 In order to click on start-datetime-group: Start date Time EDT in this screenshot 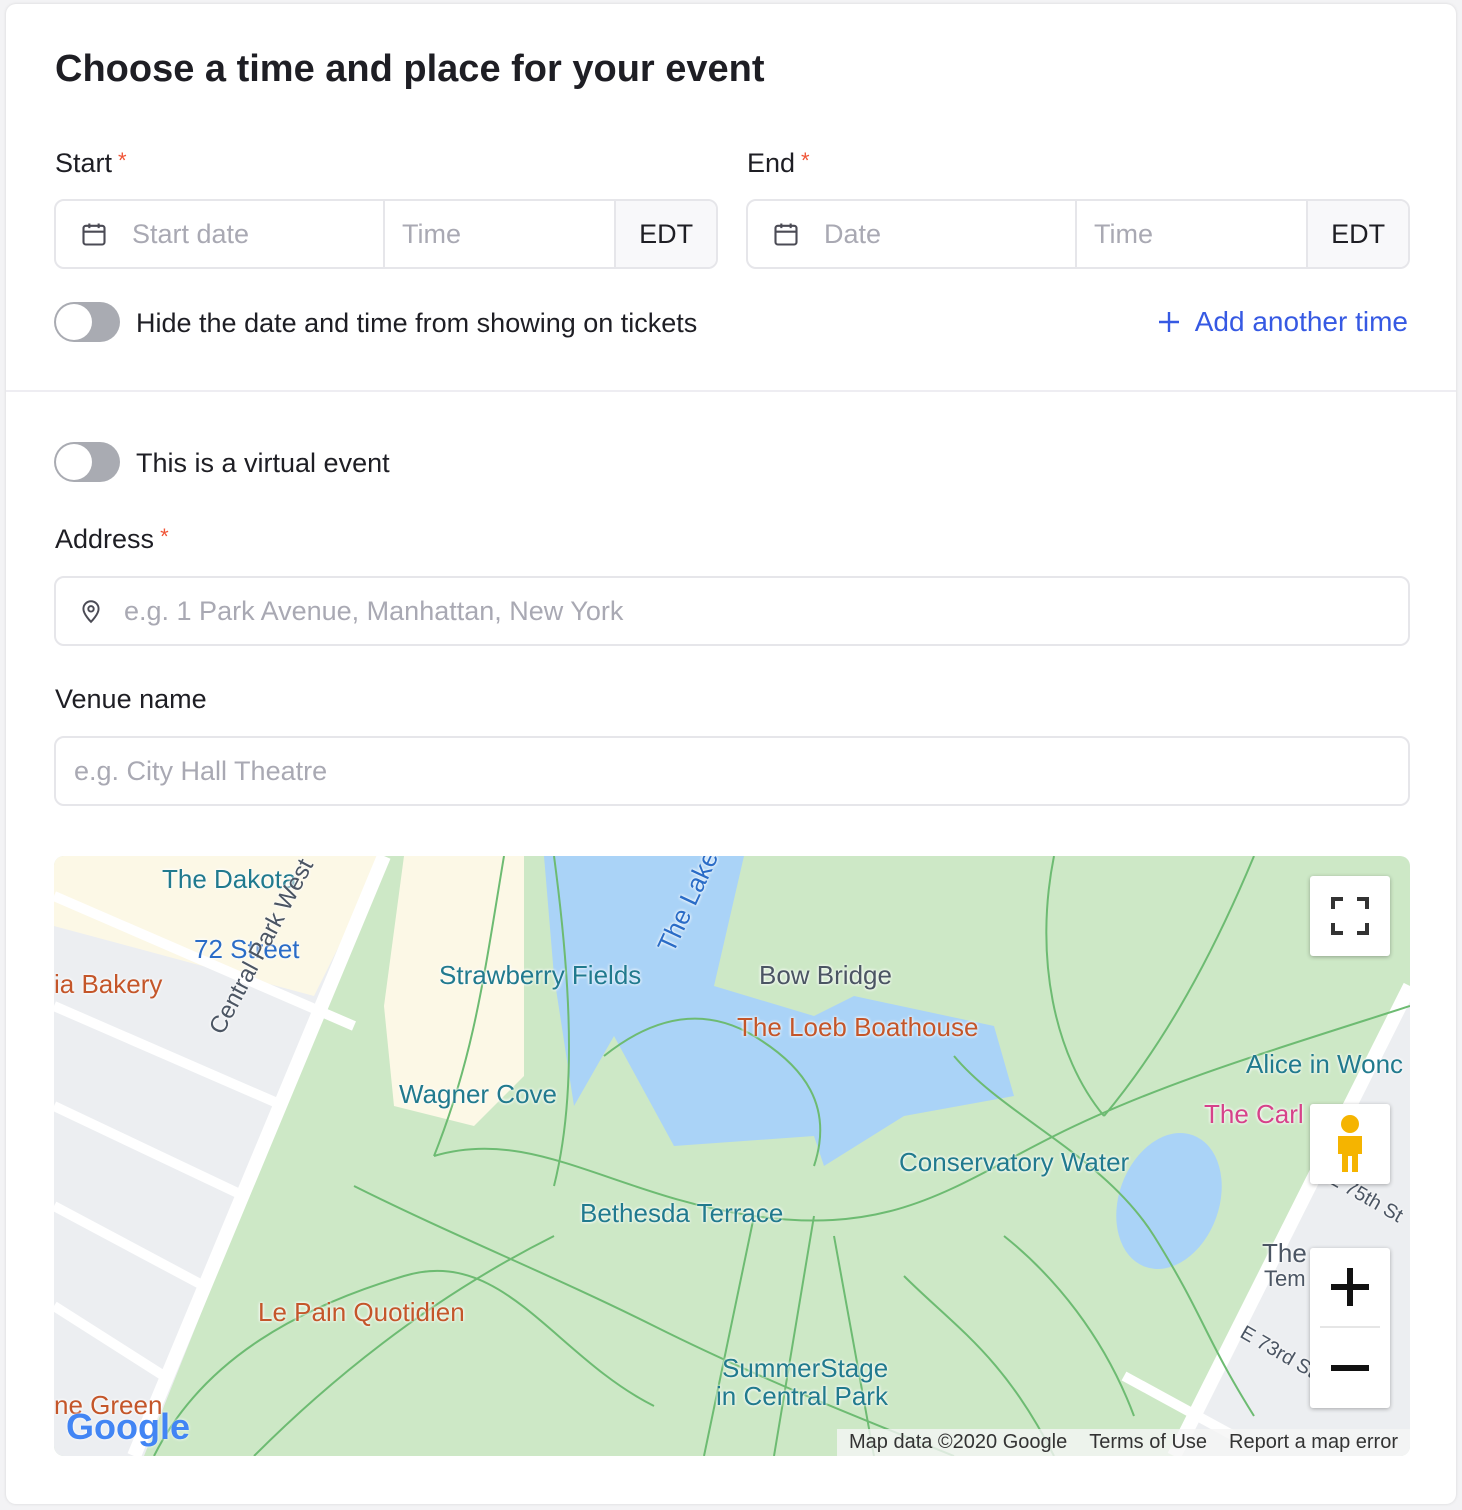, I will do `click(386, 234)`.